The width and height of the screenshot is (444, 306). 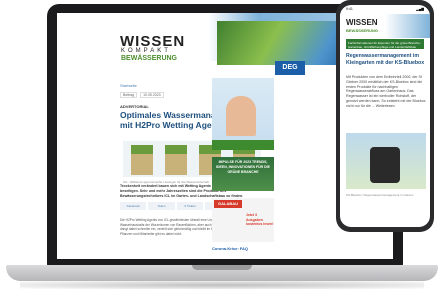 What do you see at coordinates (134, 106) in the screenshot?
I see `article-kicker: ADVERTORIAL` at bounding box center [134, 106].